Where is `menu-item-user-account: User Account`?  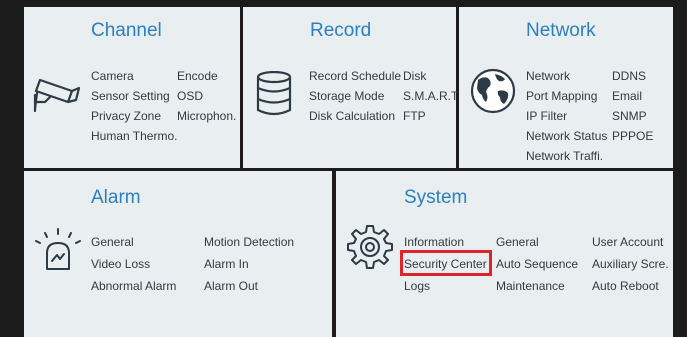
menu-item-user-account: User Account is located at coordinates (627, 242).